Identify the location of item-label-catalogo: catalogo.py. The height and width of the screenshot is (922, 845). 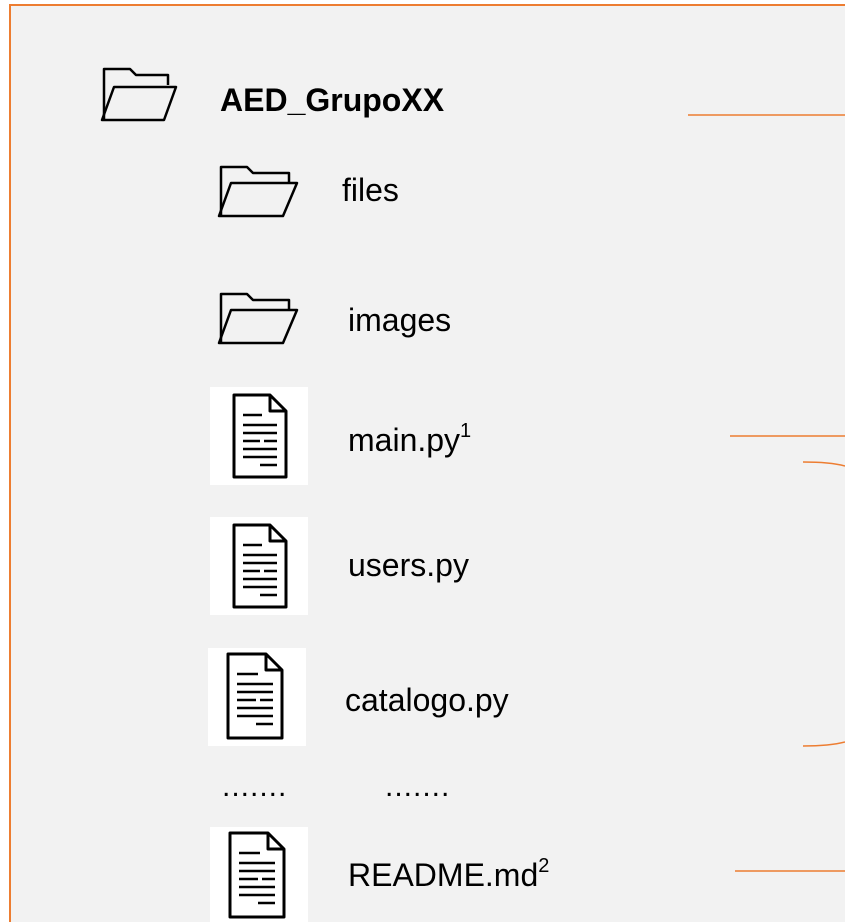
(427, 700).